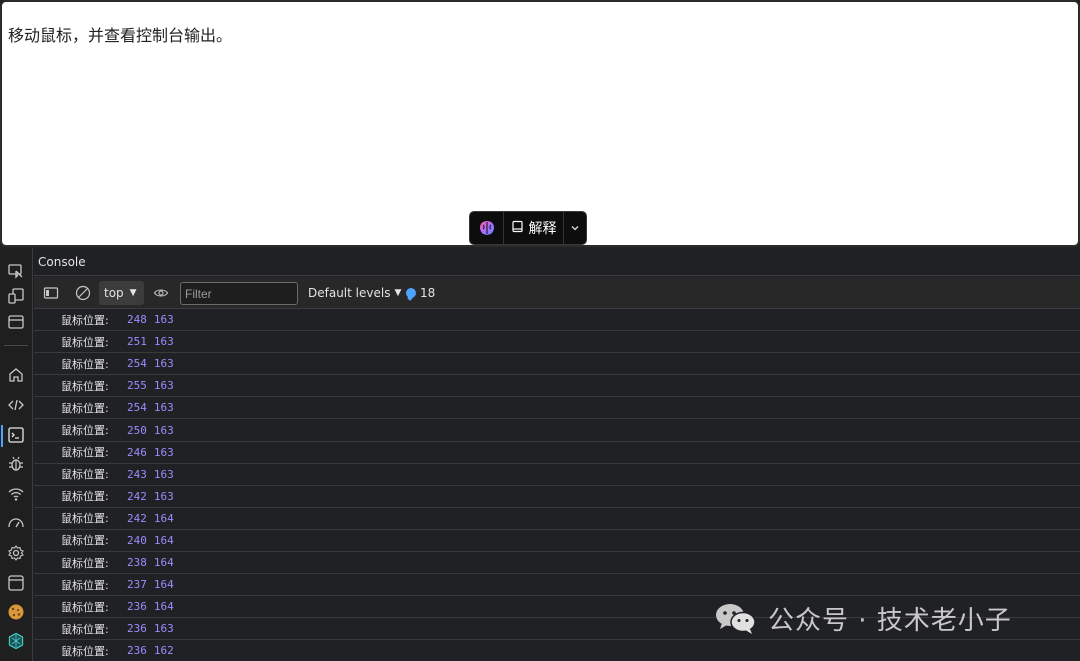 The width and height of the screenshot is (1080, 661). What do you see at coordinates (557, 262) in the screenshot?
I see `console-header: Console` at bounding box center [557, 262].